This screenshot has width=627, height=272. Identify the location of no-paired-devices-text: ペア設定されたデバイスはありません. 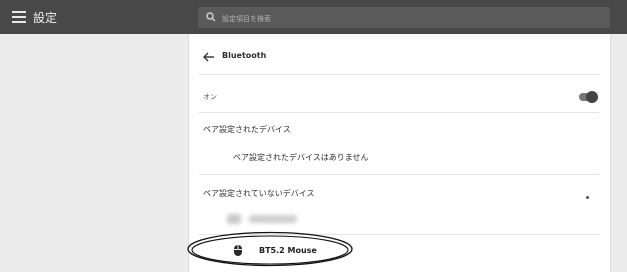
(301, 157).